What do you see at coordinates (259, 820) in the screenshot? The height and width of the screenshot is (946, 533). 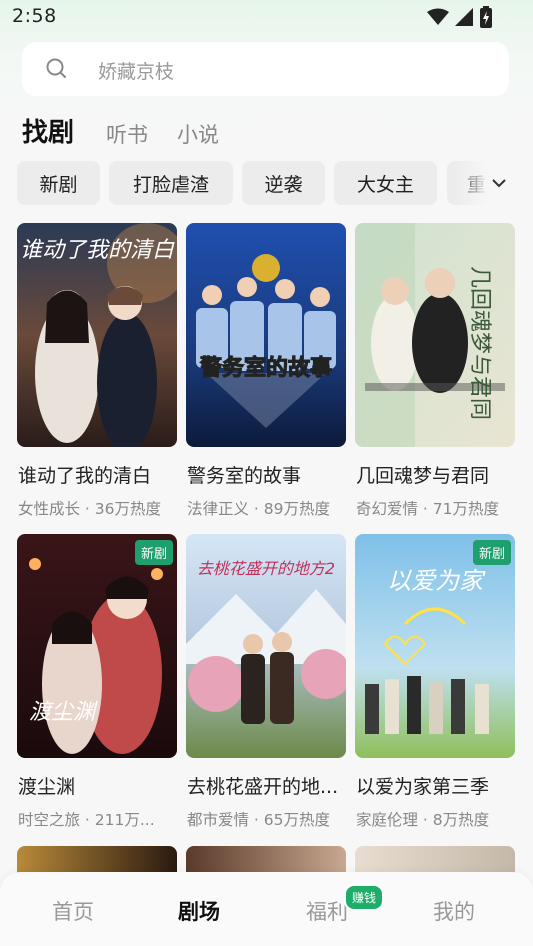 I see `drama-meta: 都市爱情 · 65万热度` at bounding box center [259, 820].